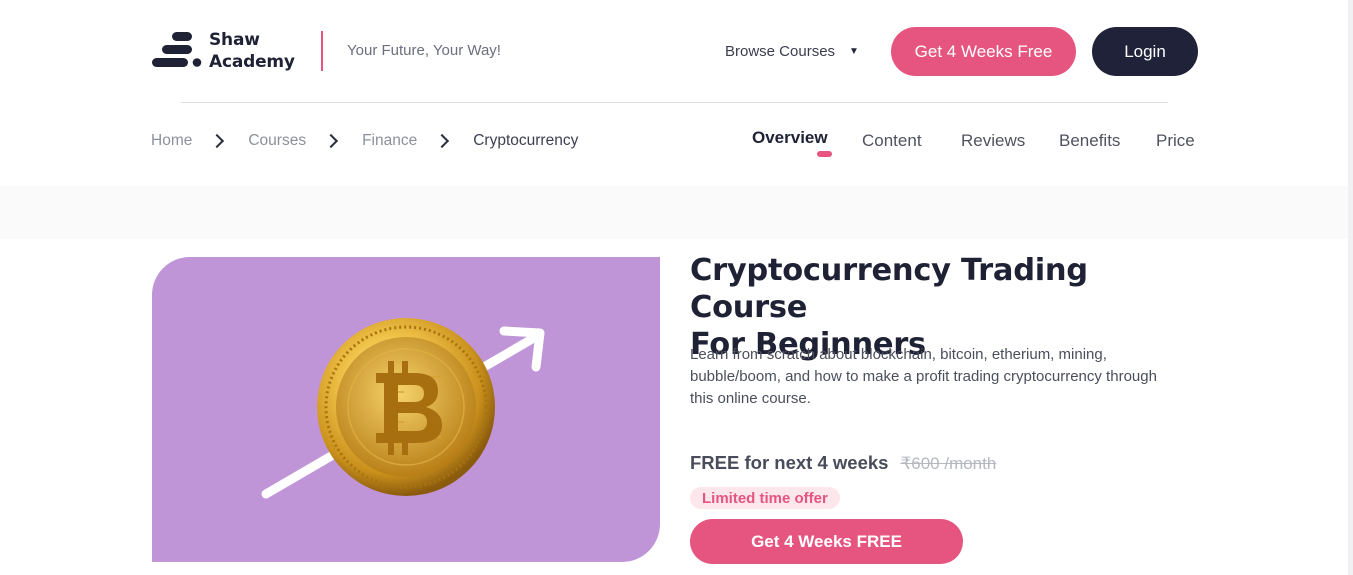 This screenshot has height=575, width=1353. I want to click on tagline: Your Future, Your Way!, so click(424, 50).